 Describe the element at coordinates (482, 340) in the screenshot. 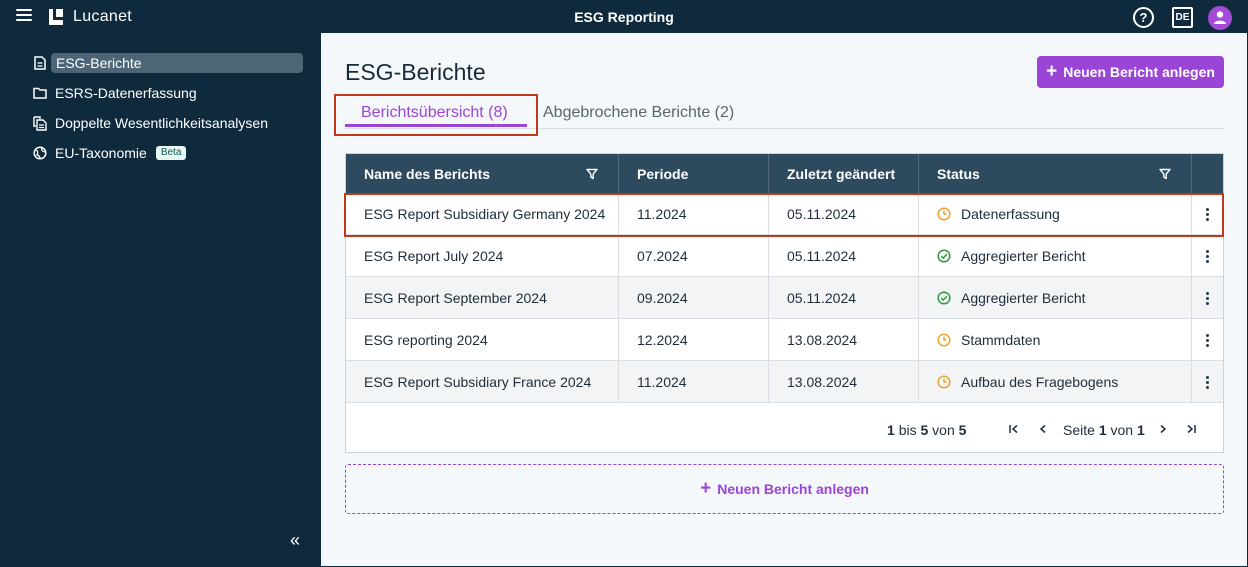

I see `report-name: ESG reporting 2024` at that location.